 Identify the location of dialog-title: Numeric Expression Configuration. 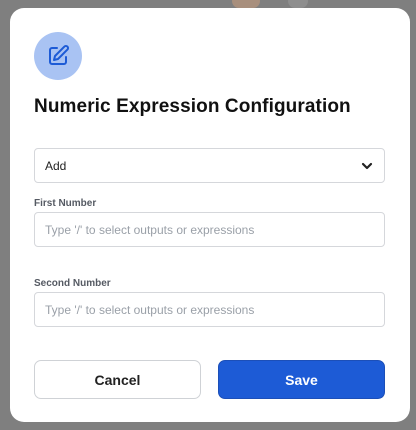
(192, 106).